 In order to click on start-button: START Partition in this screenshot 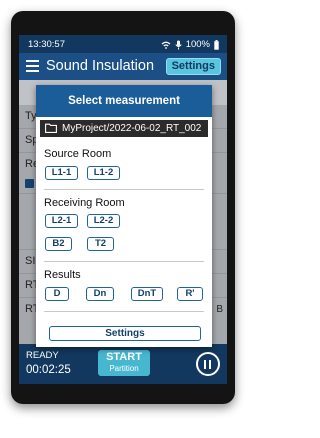, I will do `click(124, 363)`.